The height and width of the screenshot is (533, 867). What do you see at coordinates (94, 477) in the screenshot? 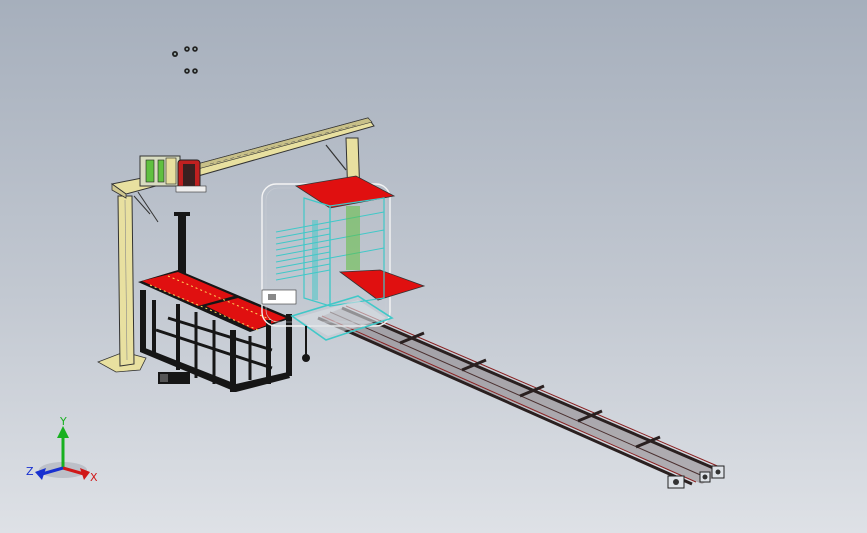
I see `x-axis-label: X` at bounding box center [94, 477].